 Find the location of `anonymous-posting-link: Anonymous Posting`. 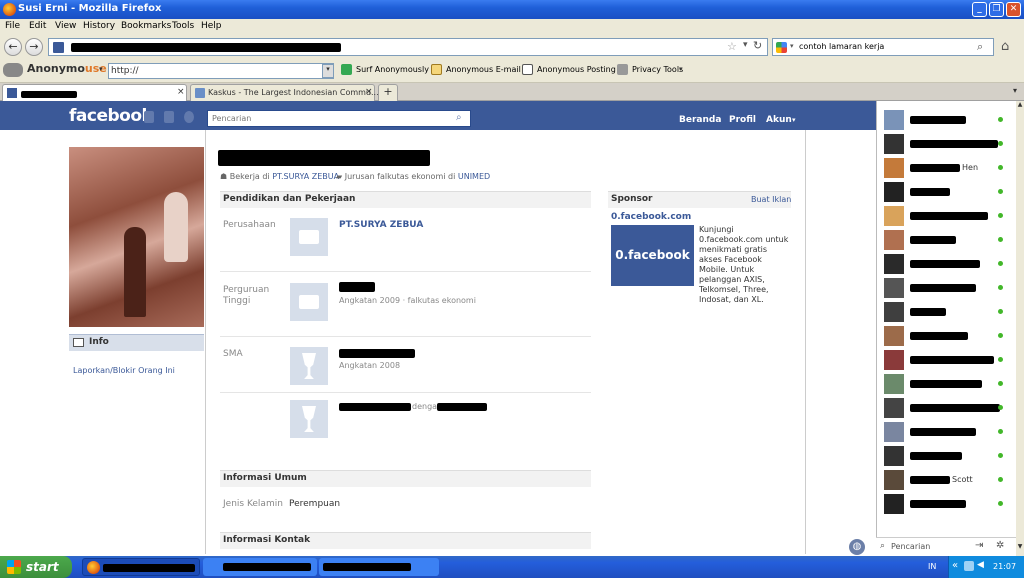

anonymous-posting-link: Anonymous Posting is located at coordinates (576, 69).